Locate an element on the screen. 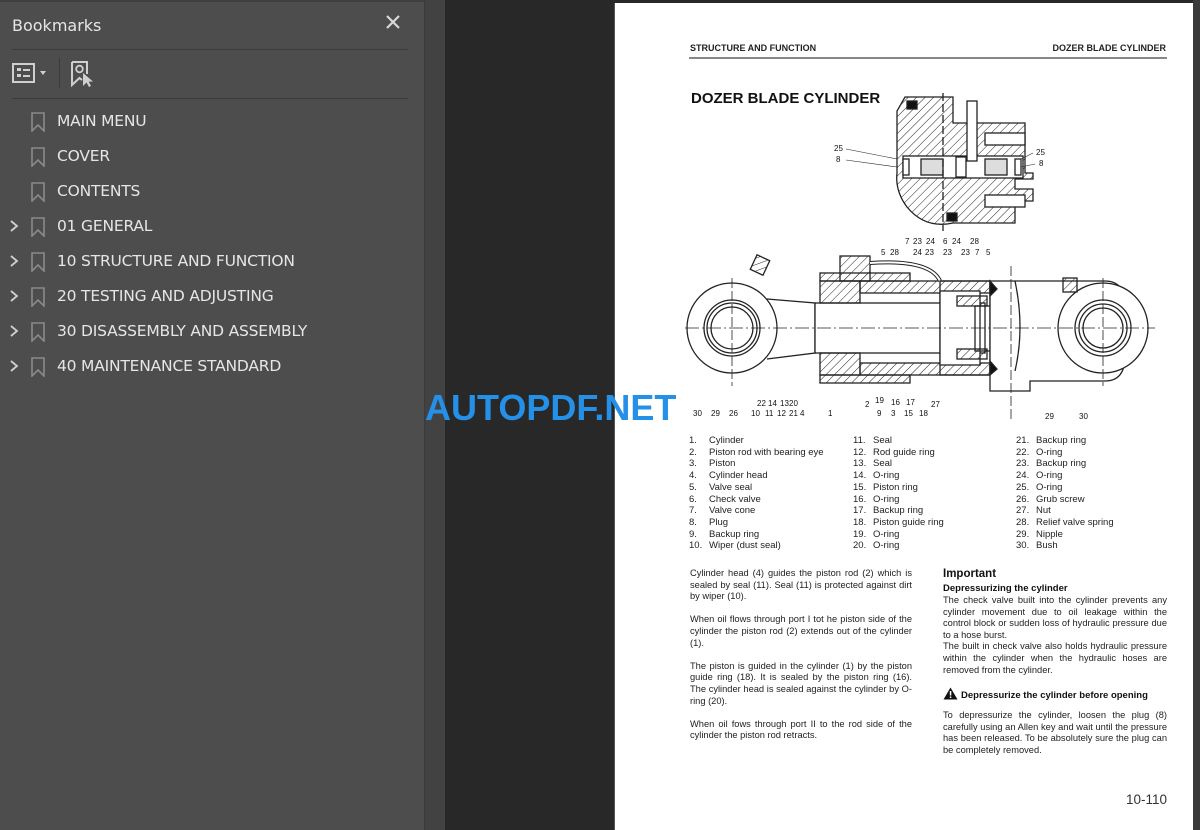 The image size is (1200, 830). callout: 9 is located at coordinates (879, 413).